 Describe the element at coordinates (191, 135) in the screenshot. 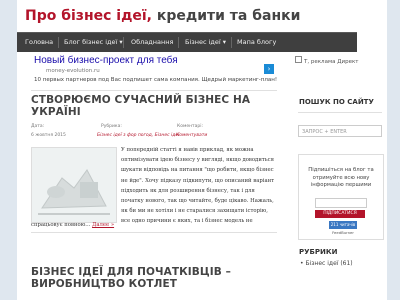

I see `comments-link: Коментувати` at that location.